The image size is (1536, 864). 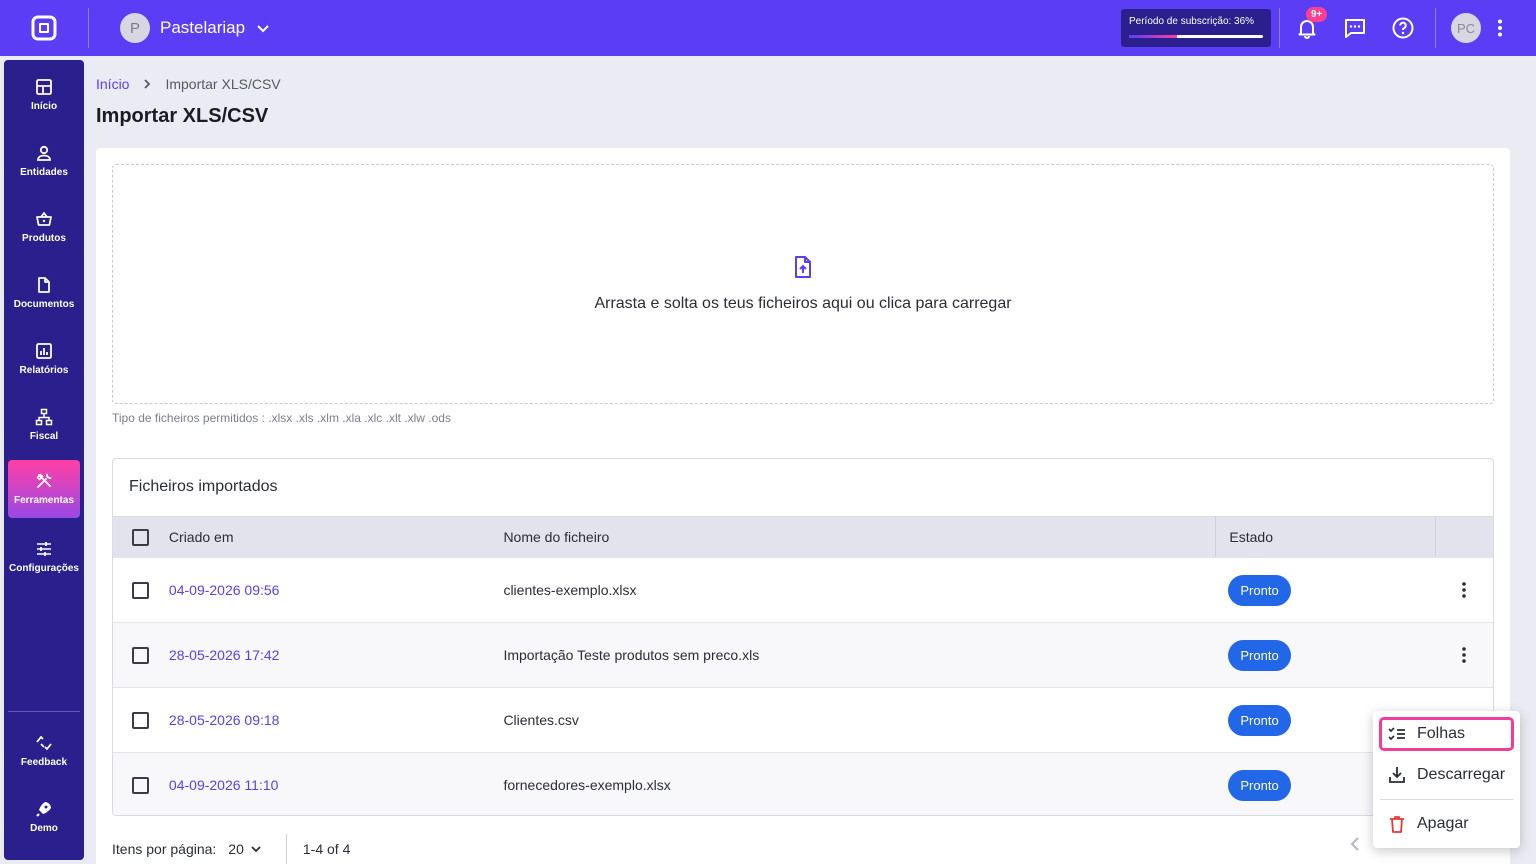 I want to click on sidebar-item-feedback: Feedback, so click(x=44, y=751).